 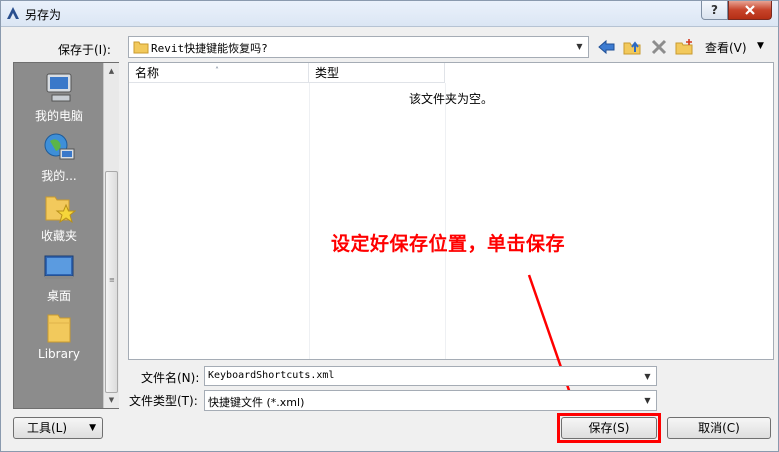 I want to click on grip-icon: ≡, so click(x=112, y=280).